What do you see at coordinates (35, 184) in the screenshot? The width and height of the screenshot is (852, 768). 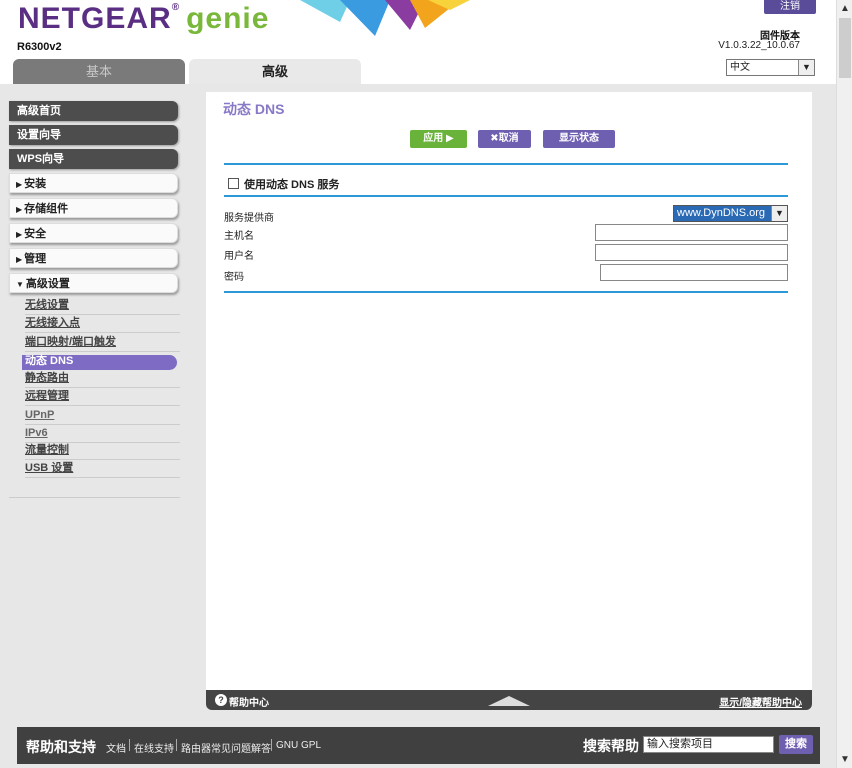 I see `sidebar-item-label: 安装` at bounding box center [35, 184].